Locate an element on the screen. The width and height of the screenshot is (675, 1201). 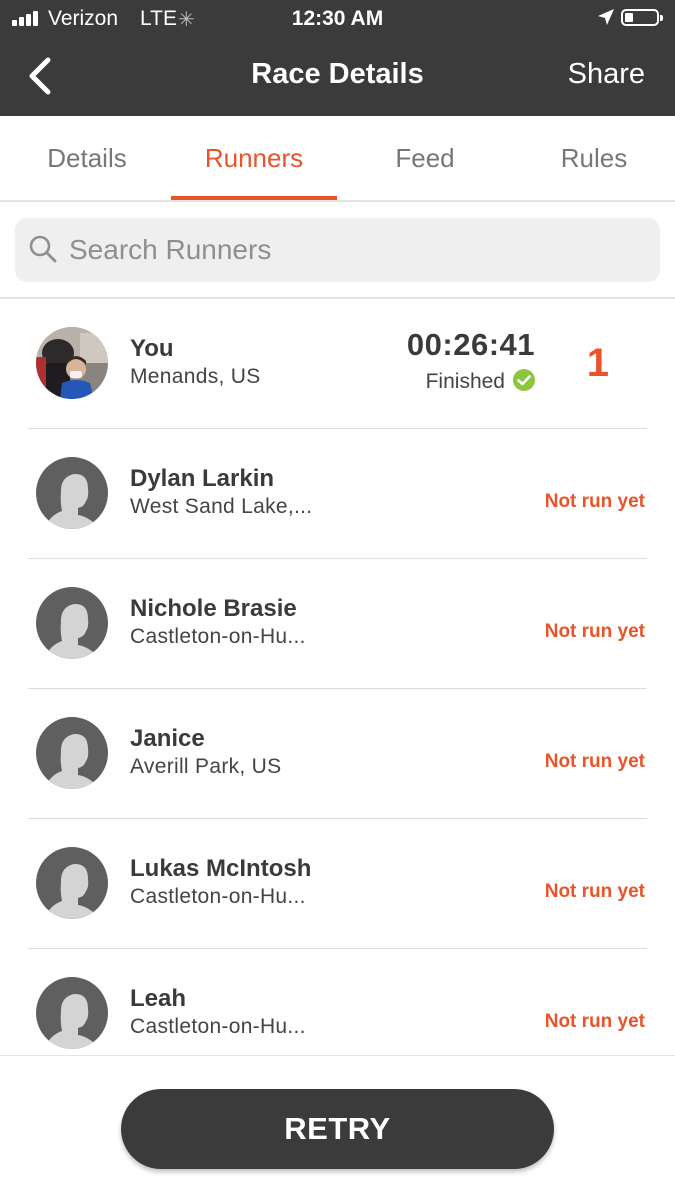
finish-status-label: Finished is located at coordinates (465, 381).